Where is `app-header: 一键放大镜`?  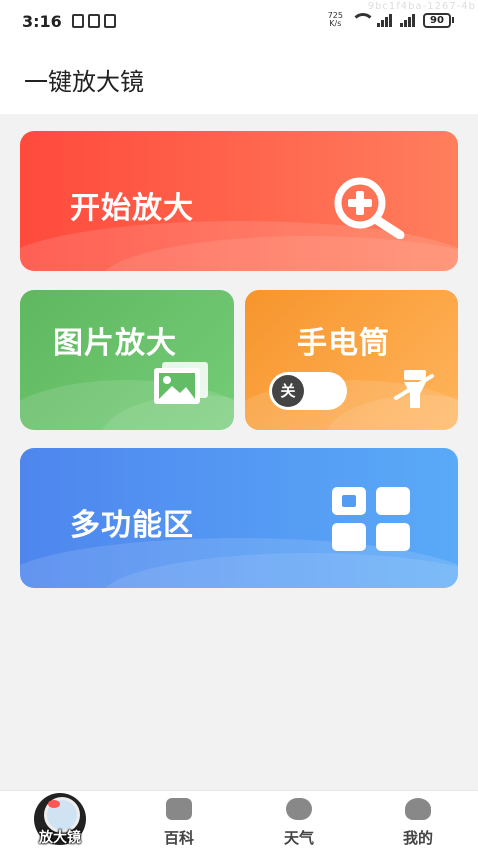 app-header: 一键放大镜 is located at coordinates (239, 79).